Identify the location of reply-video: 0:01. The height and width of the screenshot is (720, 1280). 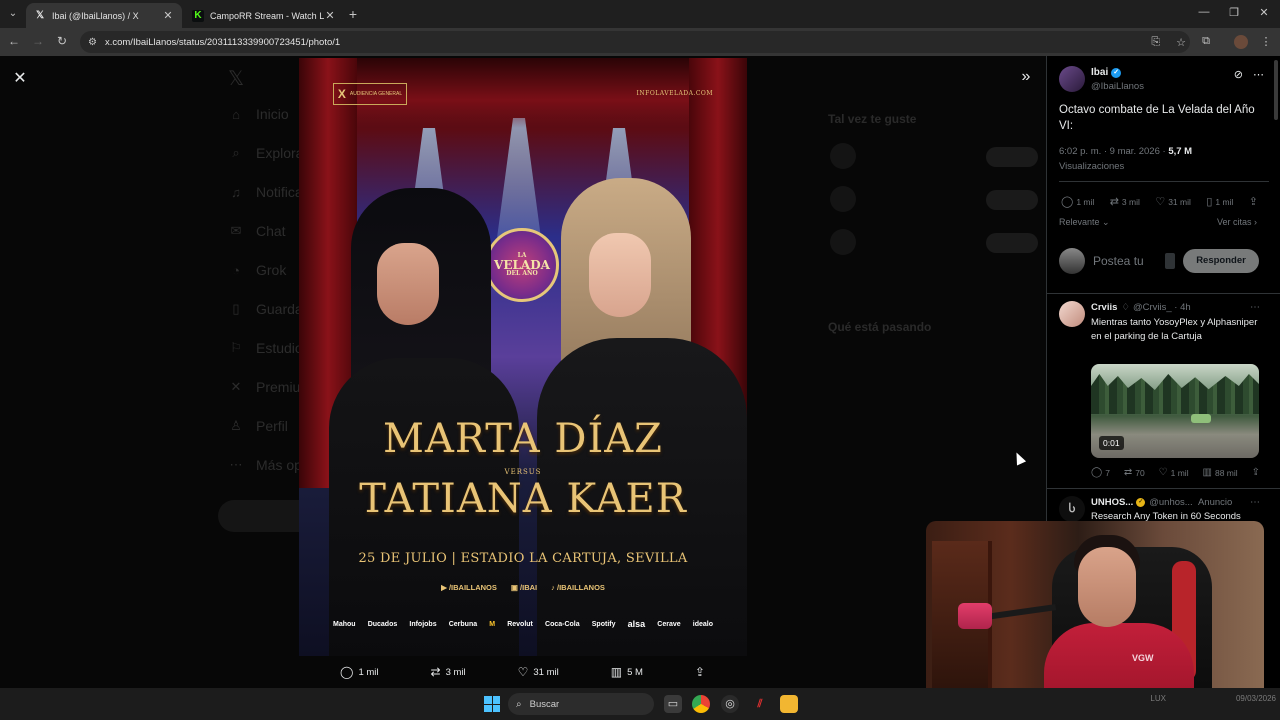
(1175, 411).